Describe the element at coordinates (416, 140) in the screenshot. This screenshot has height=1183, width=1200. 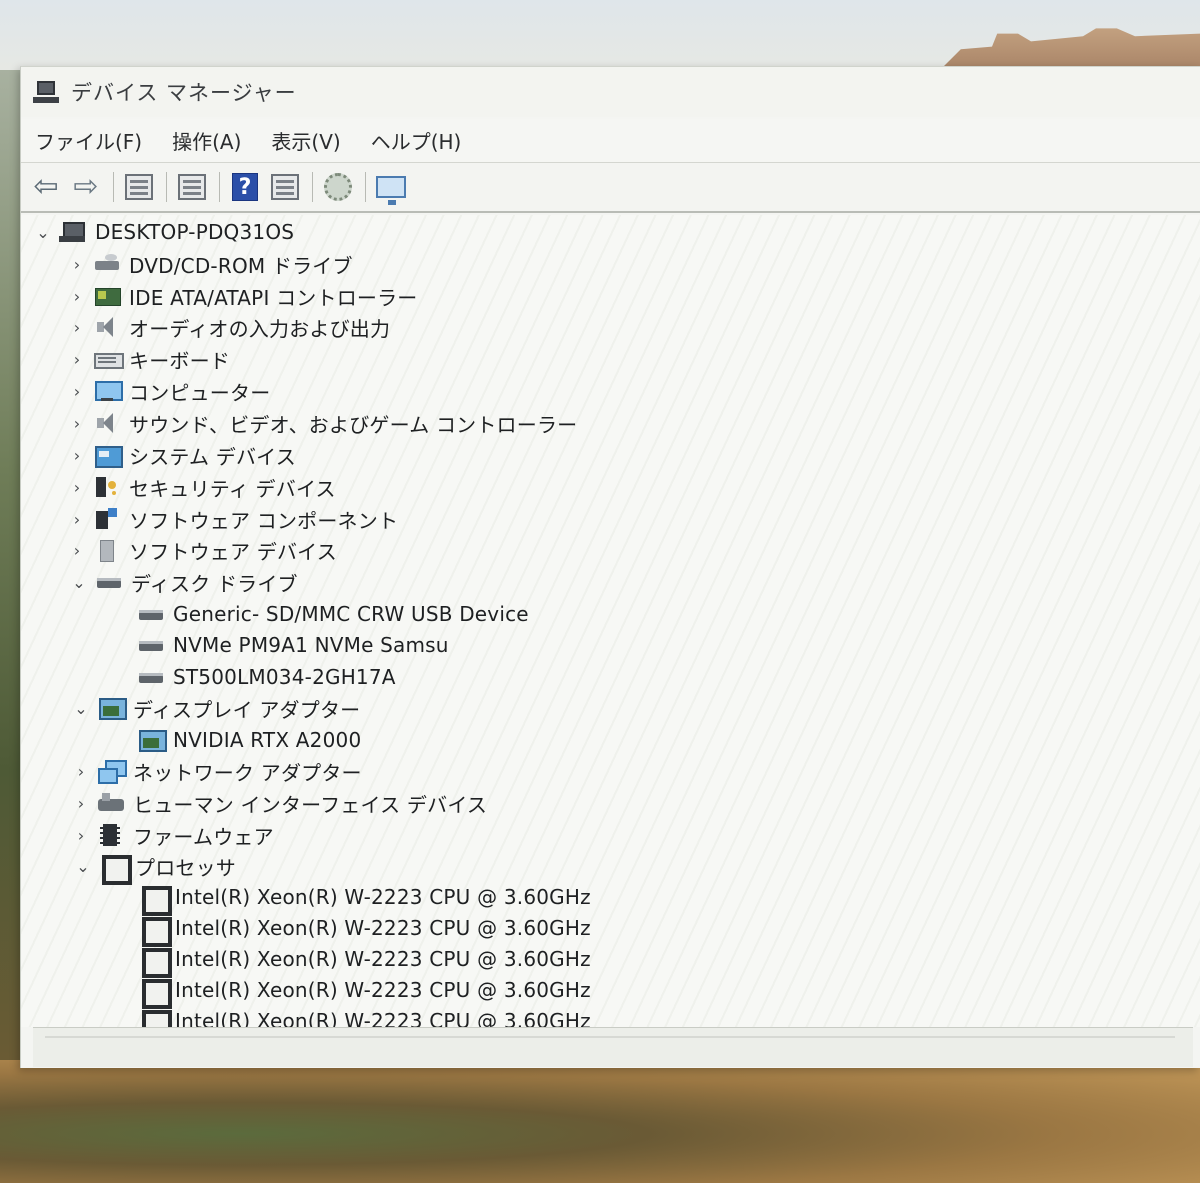
I see `menu-help: ヘルプ(H)` at that location.